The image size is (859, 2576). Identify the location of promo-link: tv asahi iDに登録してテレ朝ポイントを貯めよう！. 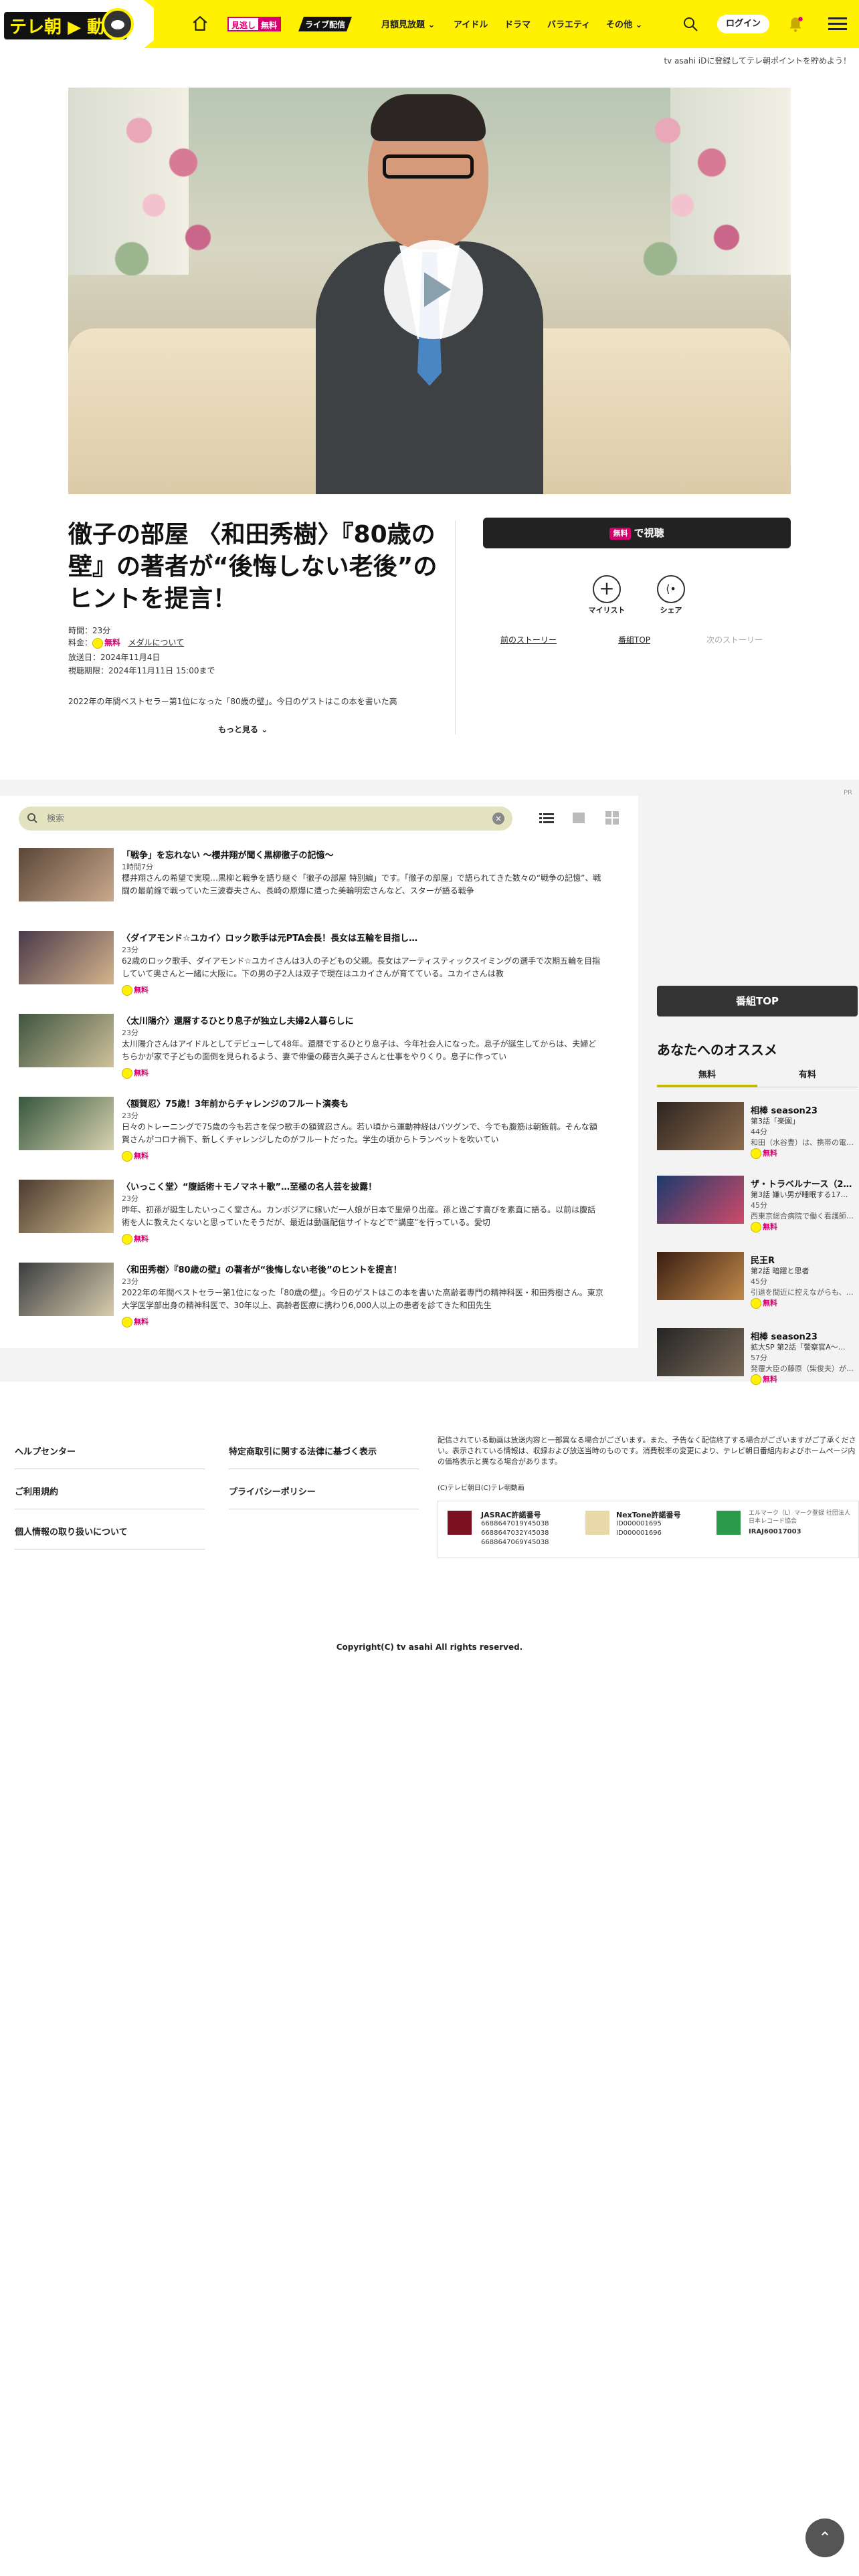
(757, 61).